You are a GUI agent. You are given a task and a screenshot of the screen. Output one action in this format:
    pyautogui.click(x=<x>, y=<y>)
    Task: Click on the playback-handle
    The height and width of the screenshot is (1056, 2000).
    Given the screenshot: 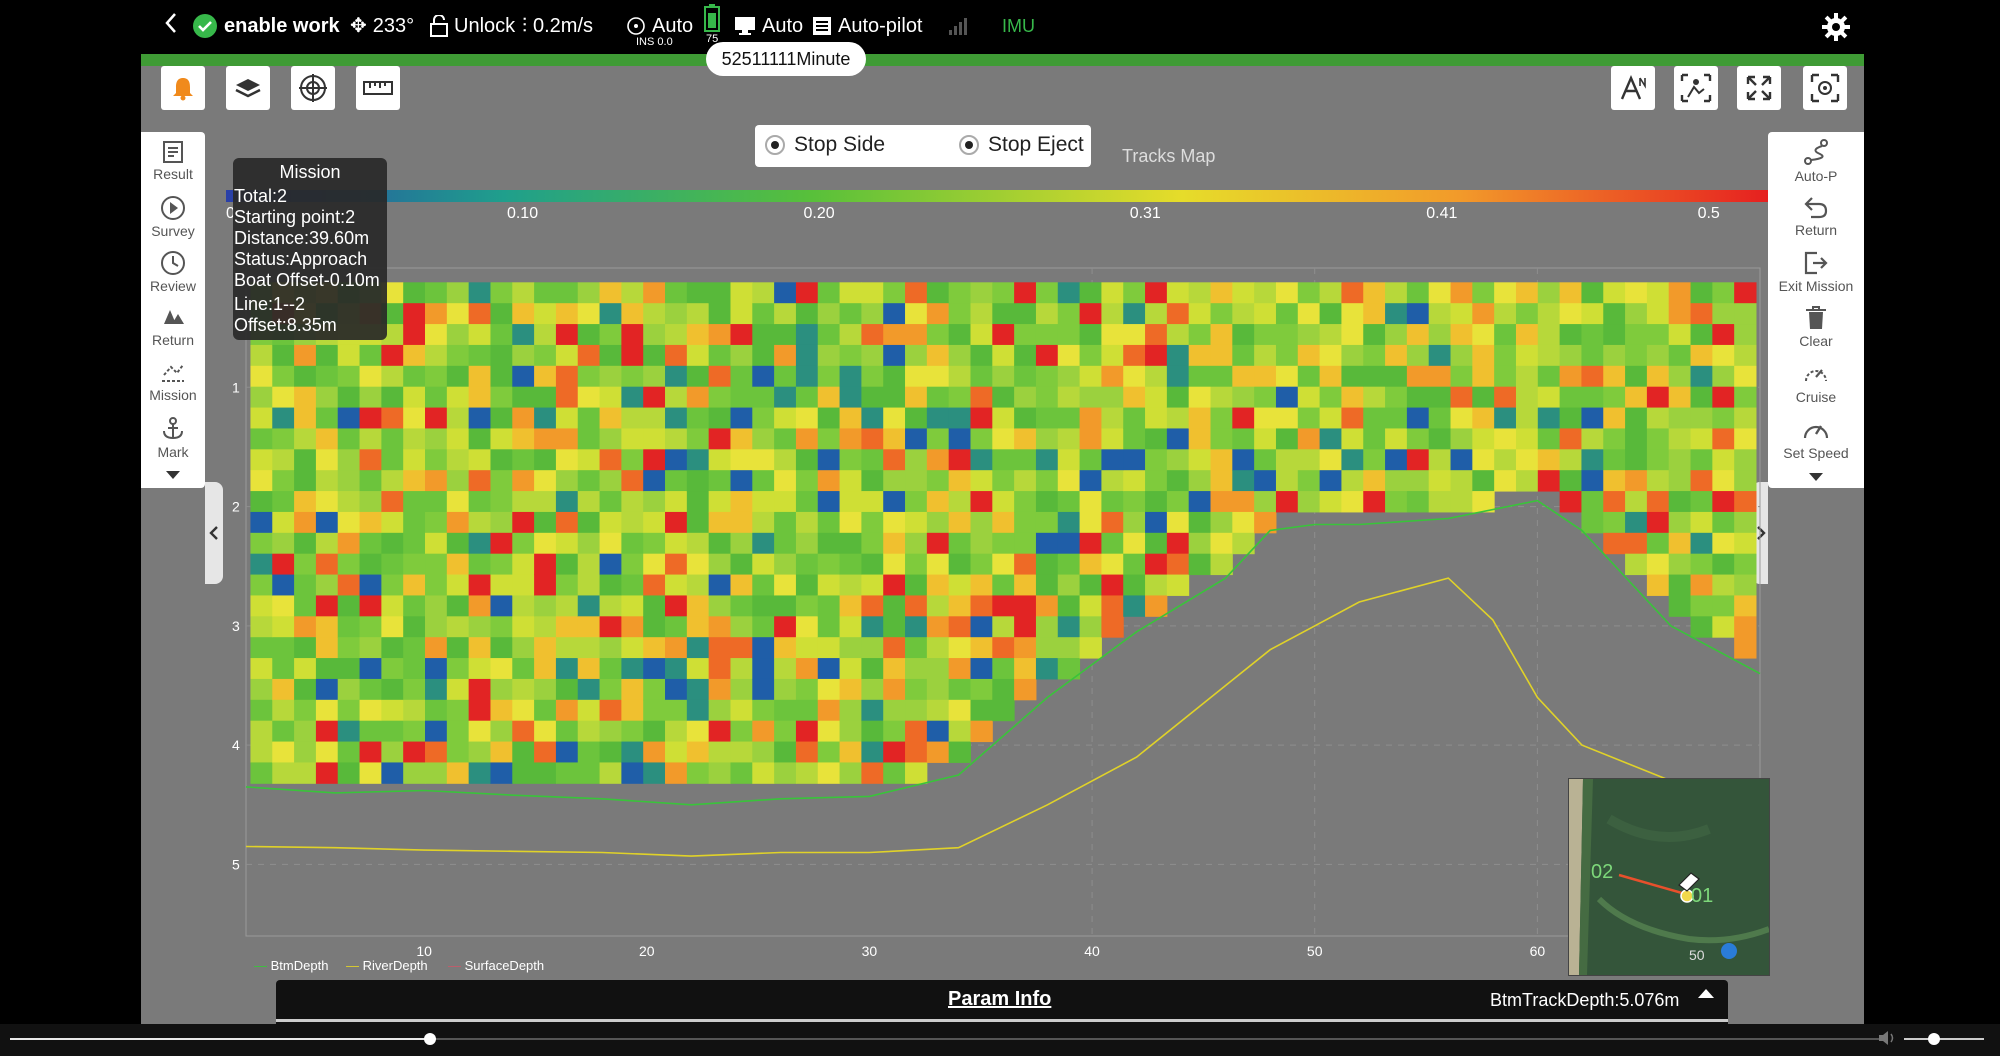 What is the action you would take?
    pyautogui.click(x=430, y=1039)
    